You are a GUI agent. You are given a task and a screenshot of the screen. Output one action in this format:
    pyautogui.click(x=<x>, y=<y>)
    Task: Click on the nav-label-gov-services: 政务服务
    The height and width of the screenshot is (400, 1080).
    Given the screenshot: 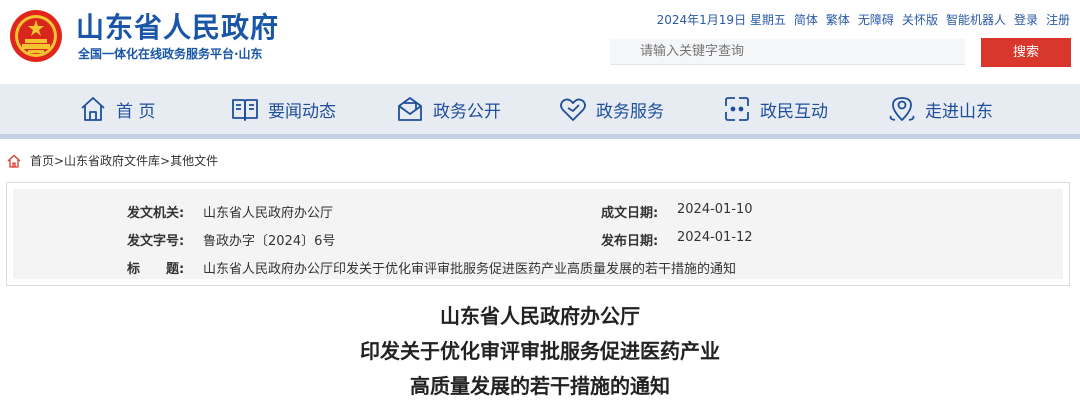 What is the action you would take?
    pyautogui.click(x=630, y=111)
    